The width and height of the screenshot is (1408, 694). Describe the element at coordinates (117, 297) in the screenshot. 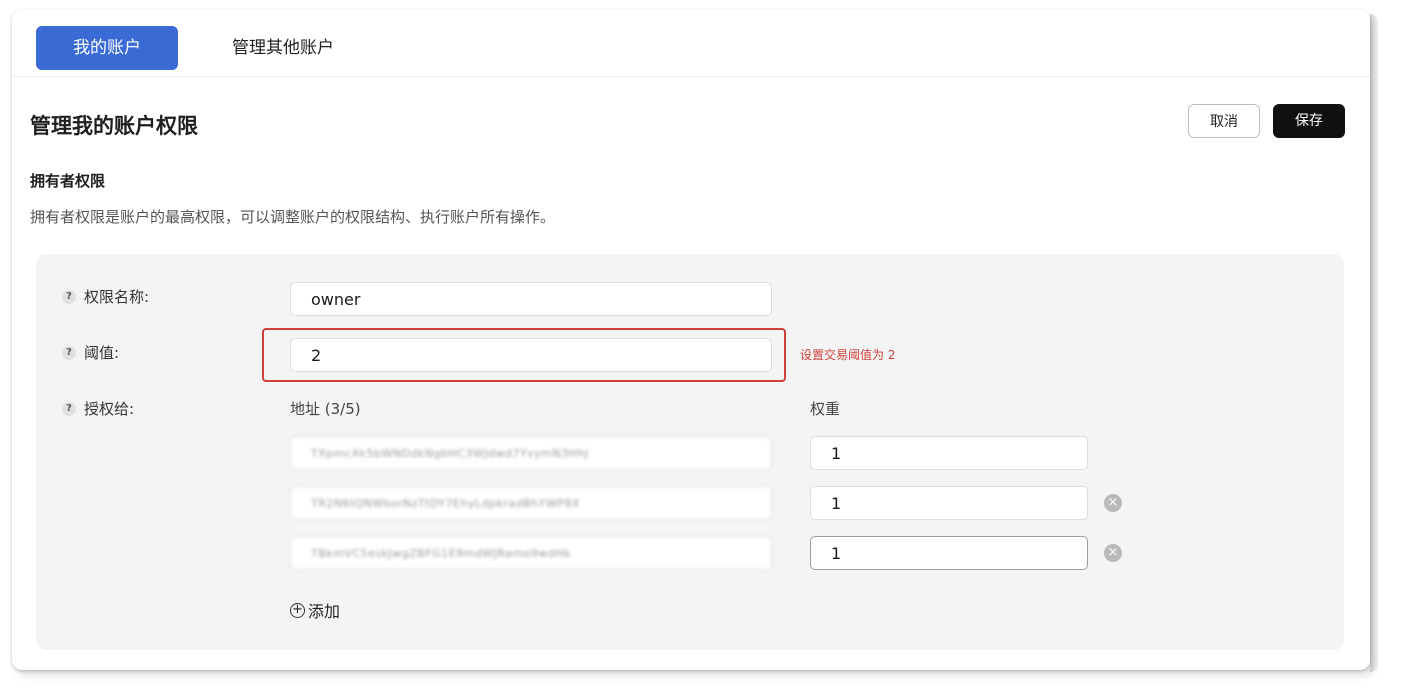

I see `name-label-text: 权限名称:` at that location.